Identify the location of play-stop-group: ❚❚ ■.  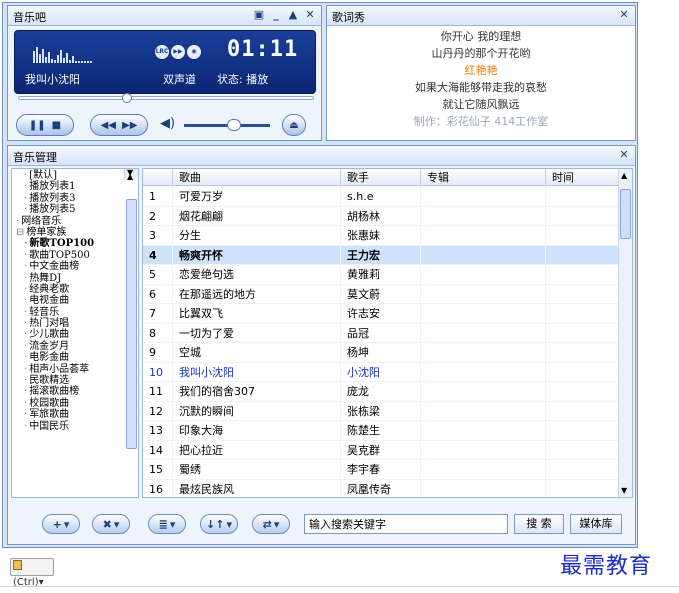
(45, 125).